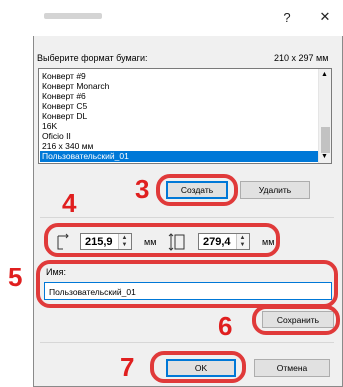  I want to click on step7-highlight, so click(198, 367).